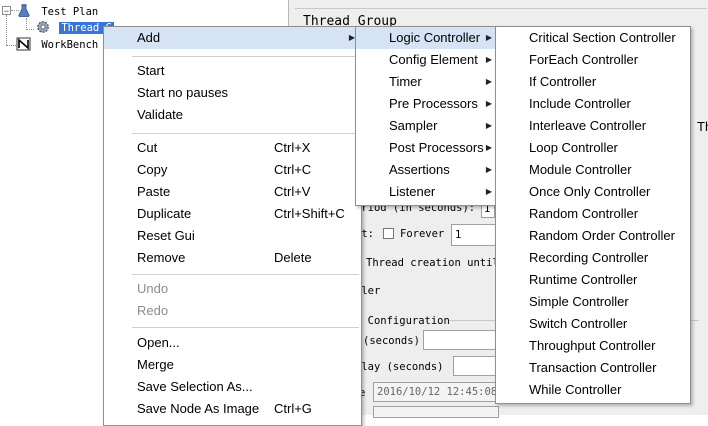  What do you see at coordinates (427, 60) in the screenshot?
I see `add-submenu-item-config-element: Config Element ▶` at bounding box center [427, 60].